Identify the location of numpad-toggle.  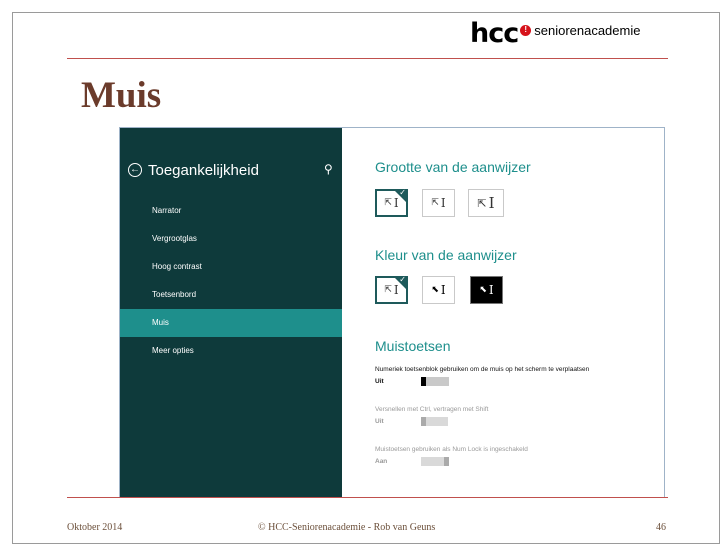
(435, 381).